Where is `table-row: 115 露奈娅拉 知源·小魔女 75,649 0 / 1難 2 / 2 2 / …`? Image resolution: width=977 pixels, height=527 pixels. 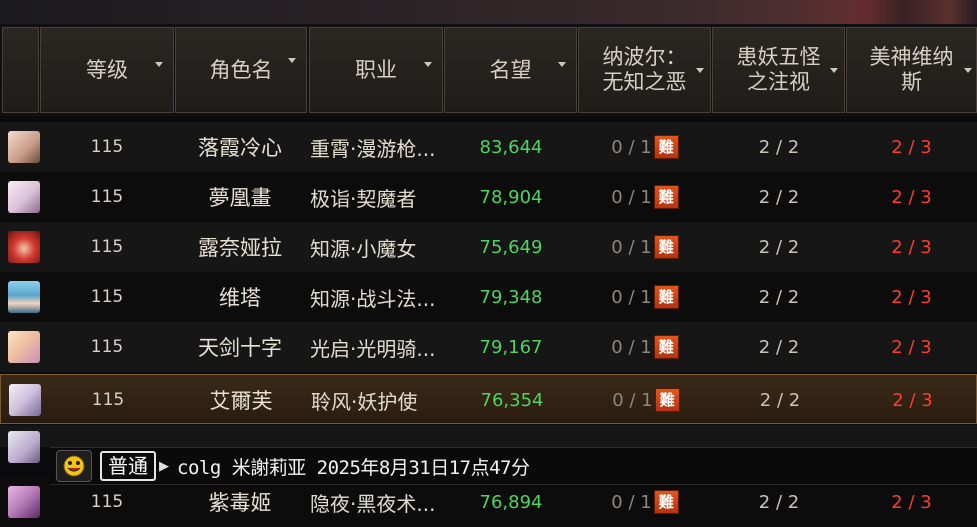 table-row: 115 露奈娅拉 知源·小魔女 75,649 0 / 1難 2 / 2 2 / … is located at coordinates (488, 247).